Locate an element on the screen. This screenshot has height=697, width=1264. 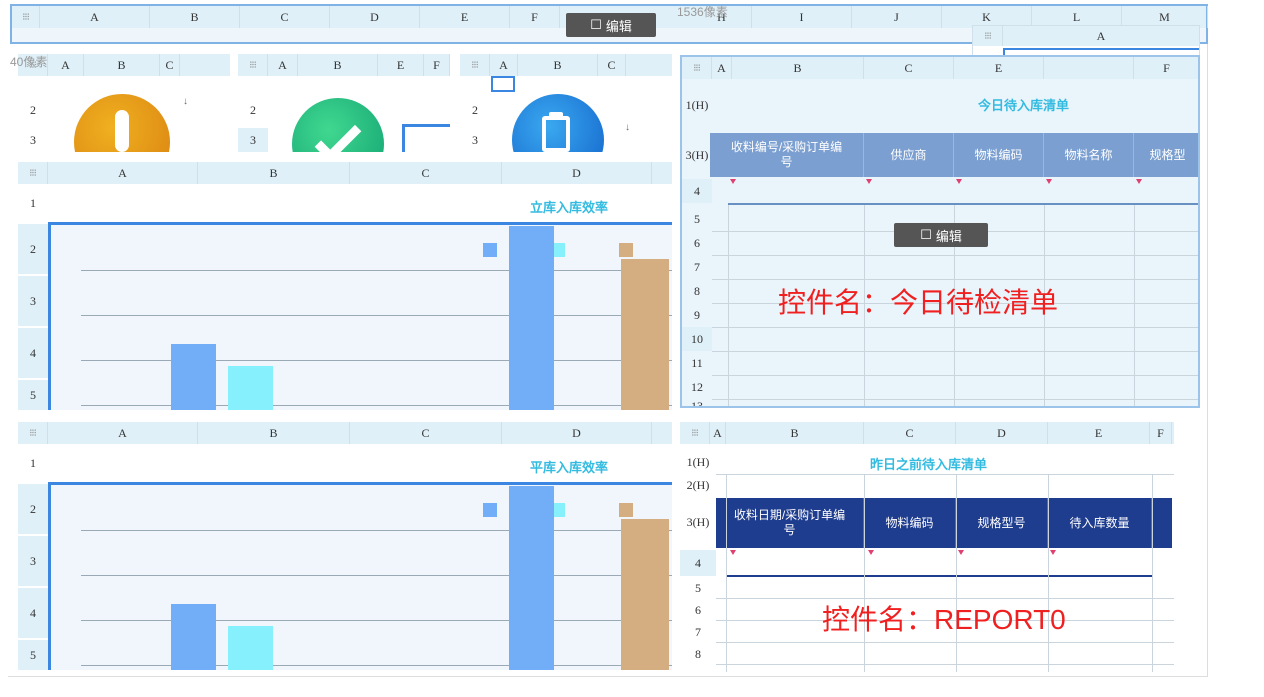
legend-swatch is located at coordinates (490, 510).